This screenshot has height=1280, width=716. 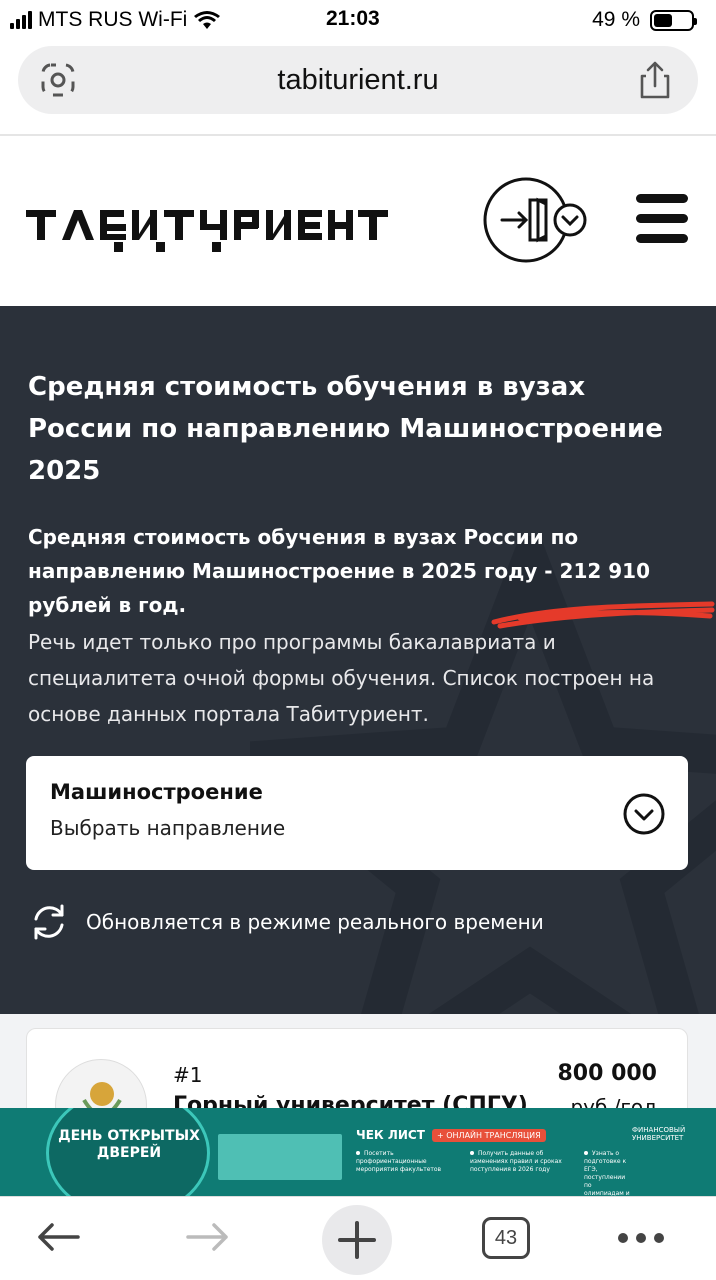 I want to click on building-image, so click(x=280, y=1157).